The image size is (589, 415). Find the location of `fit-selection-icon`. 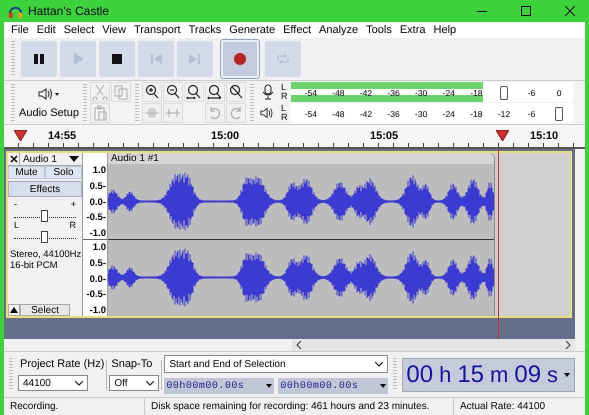

fit-selection-icon is located at coordinates (194, 92).